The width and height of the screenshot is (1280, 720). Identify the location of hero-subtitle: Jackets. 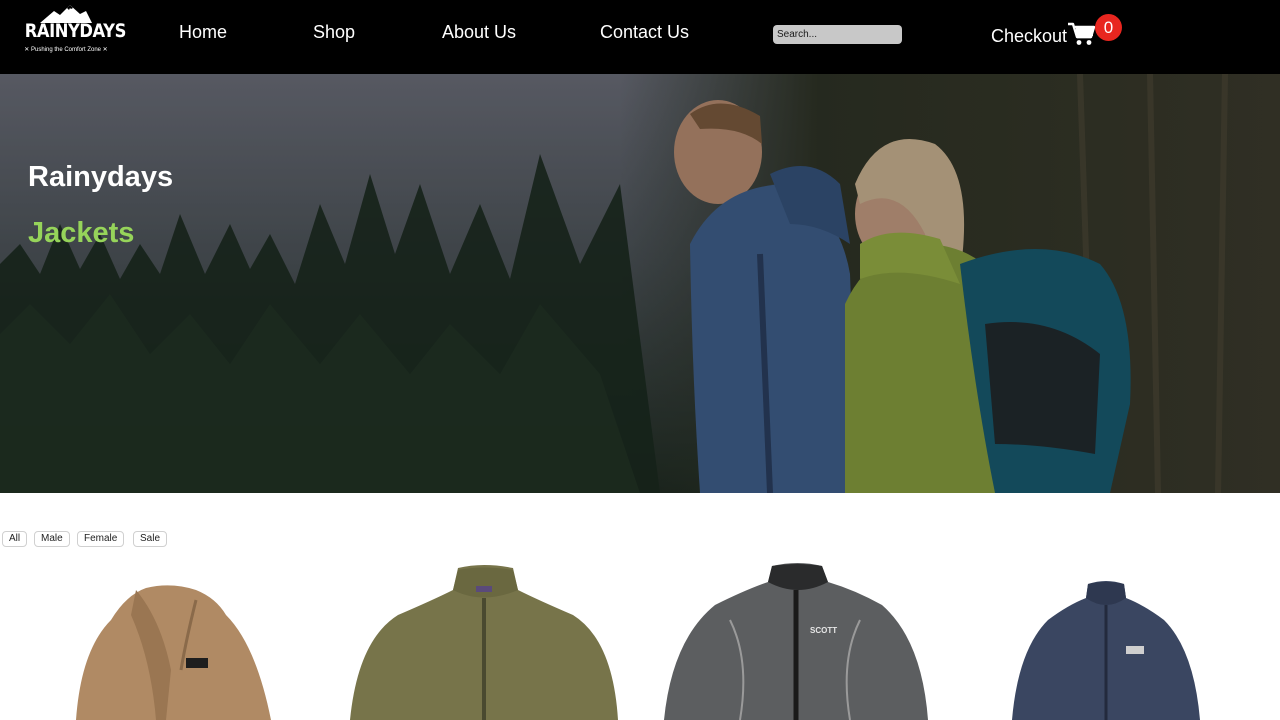
(81, 233).